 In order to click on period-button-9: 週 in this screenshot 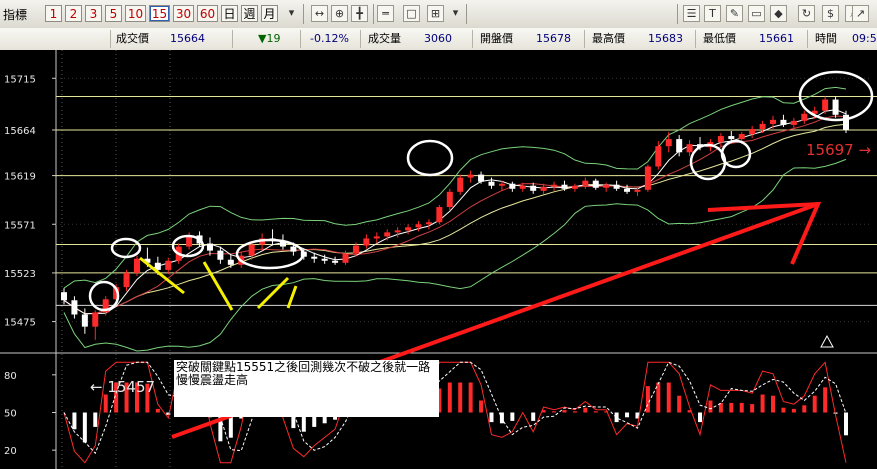, I will do `click(249, 13)`.